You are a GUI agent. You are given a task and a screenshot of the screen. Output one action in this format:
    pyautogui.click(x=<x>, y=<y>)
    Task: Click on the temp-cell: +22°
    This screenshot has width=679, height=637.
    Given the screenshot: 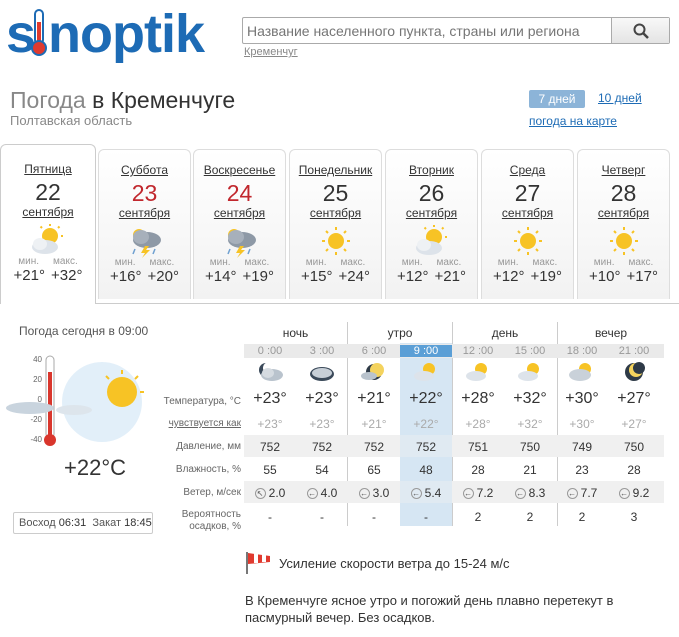 What is the action you would take?
    pyautogui.click(x=426, y=398)
    